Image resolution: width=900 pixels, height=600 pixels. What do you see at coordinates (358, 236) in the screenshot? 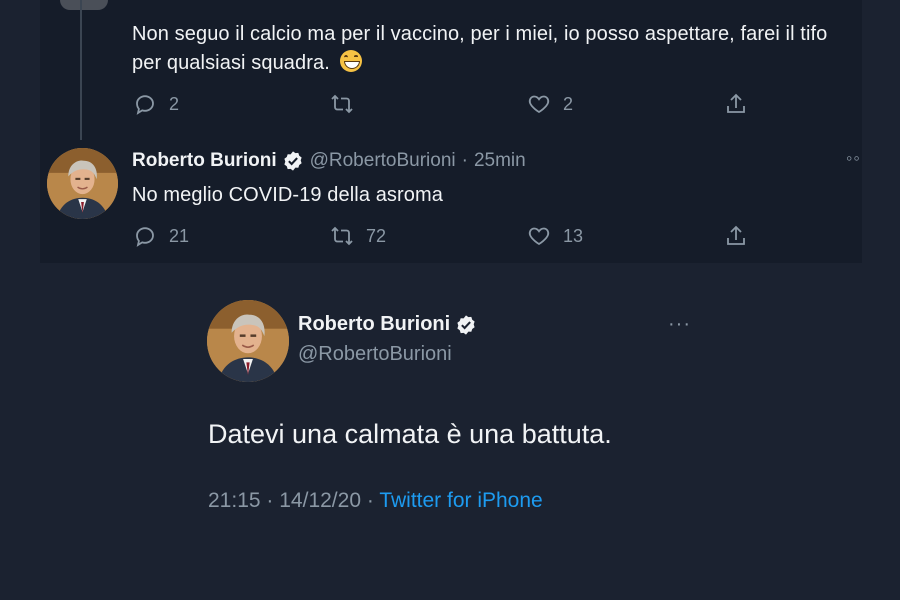
I see `retweet-button: 72` at bounding box center [358, 236].